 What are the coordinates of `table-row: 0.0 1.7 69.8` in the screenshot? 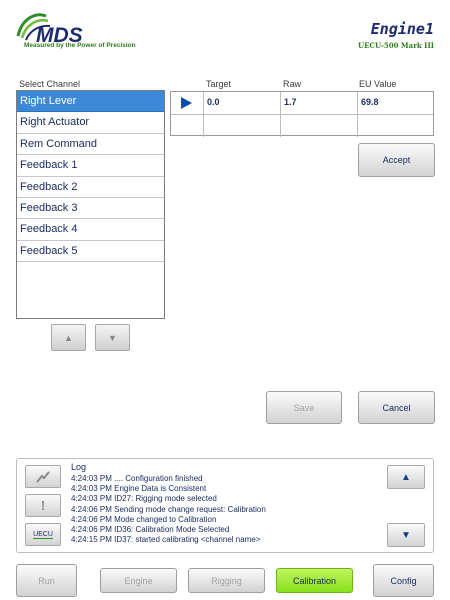 It's located at (302, 103).